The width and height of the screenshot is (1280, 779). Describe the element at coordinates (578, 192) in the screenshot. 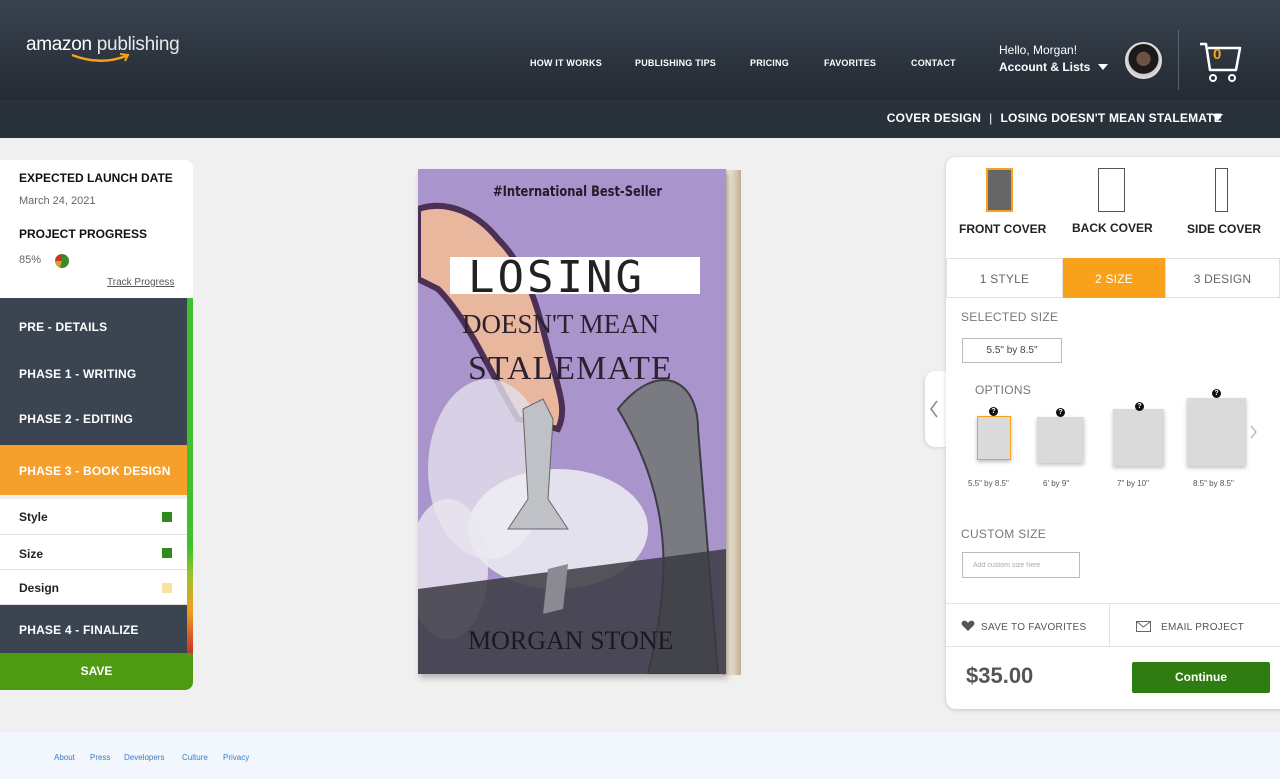

I see `book-badge-text: #International Best-Seller` at that location.